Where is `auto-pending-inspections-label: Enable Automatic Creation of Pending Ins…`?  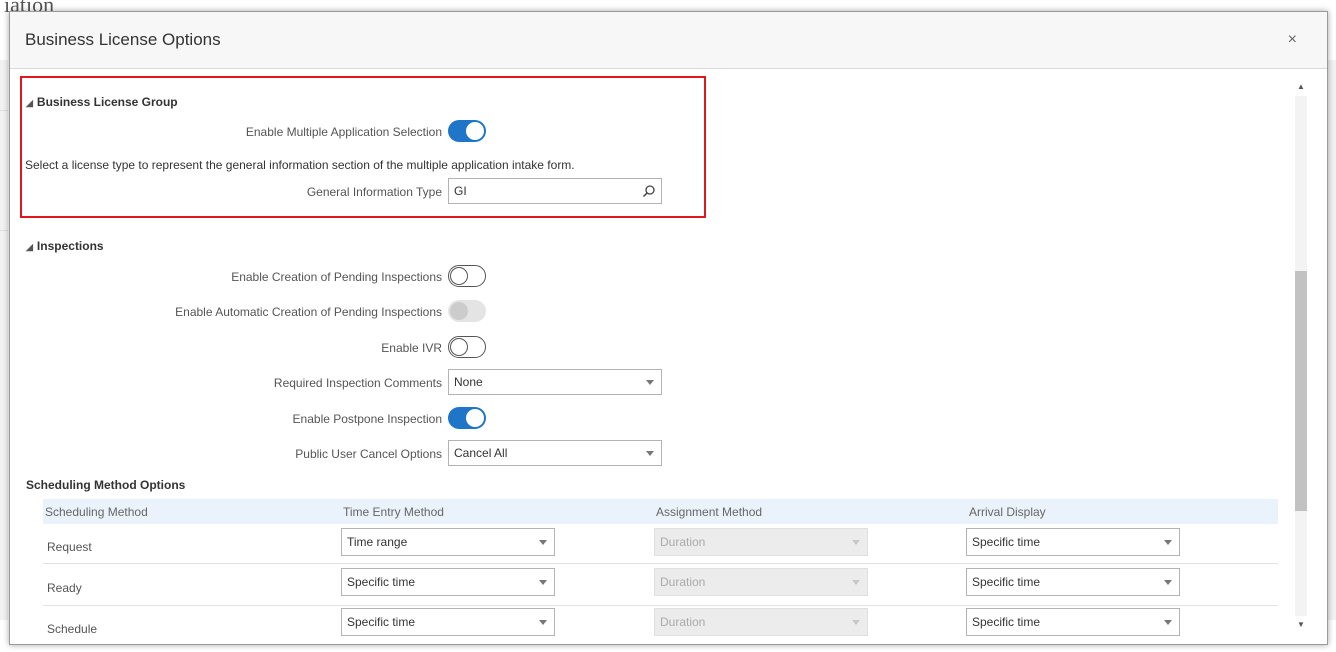
auto-pending-inspections-label: Enable Automatic Creation of Pending Ins… is located at coordinates (308, 312).